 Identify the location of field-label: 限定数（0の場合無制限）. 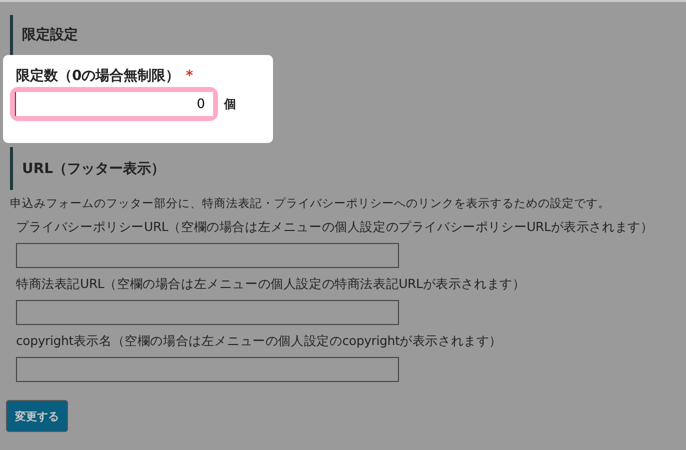
(98, 76).